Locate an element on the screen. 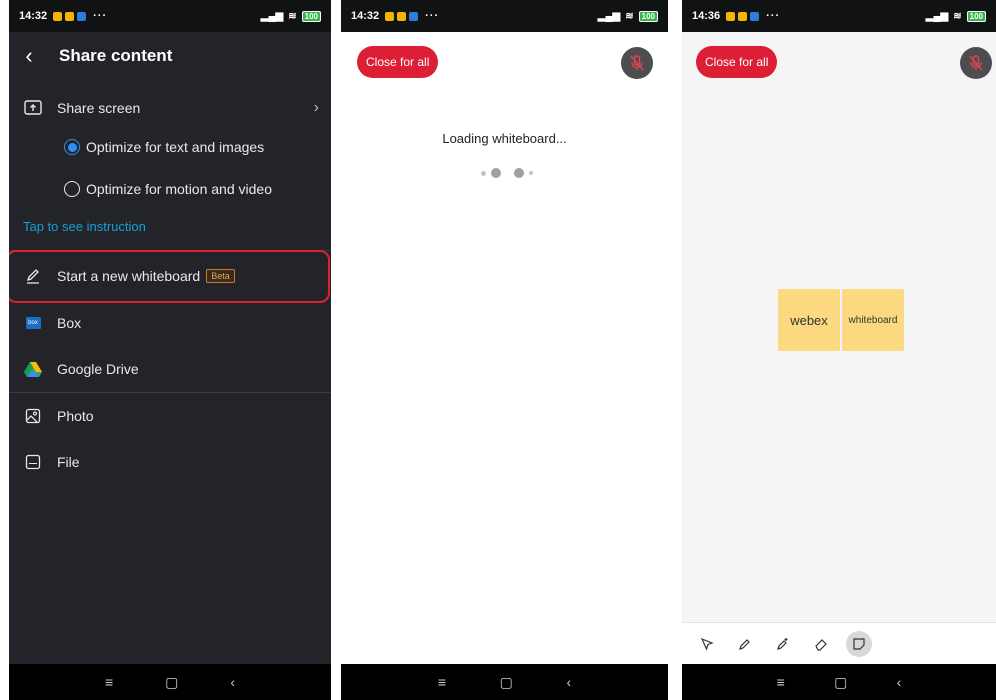 The height and width of the screenshot is (700, 996). share-screen-label: Share screen is located at coordinates (99, 108).